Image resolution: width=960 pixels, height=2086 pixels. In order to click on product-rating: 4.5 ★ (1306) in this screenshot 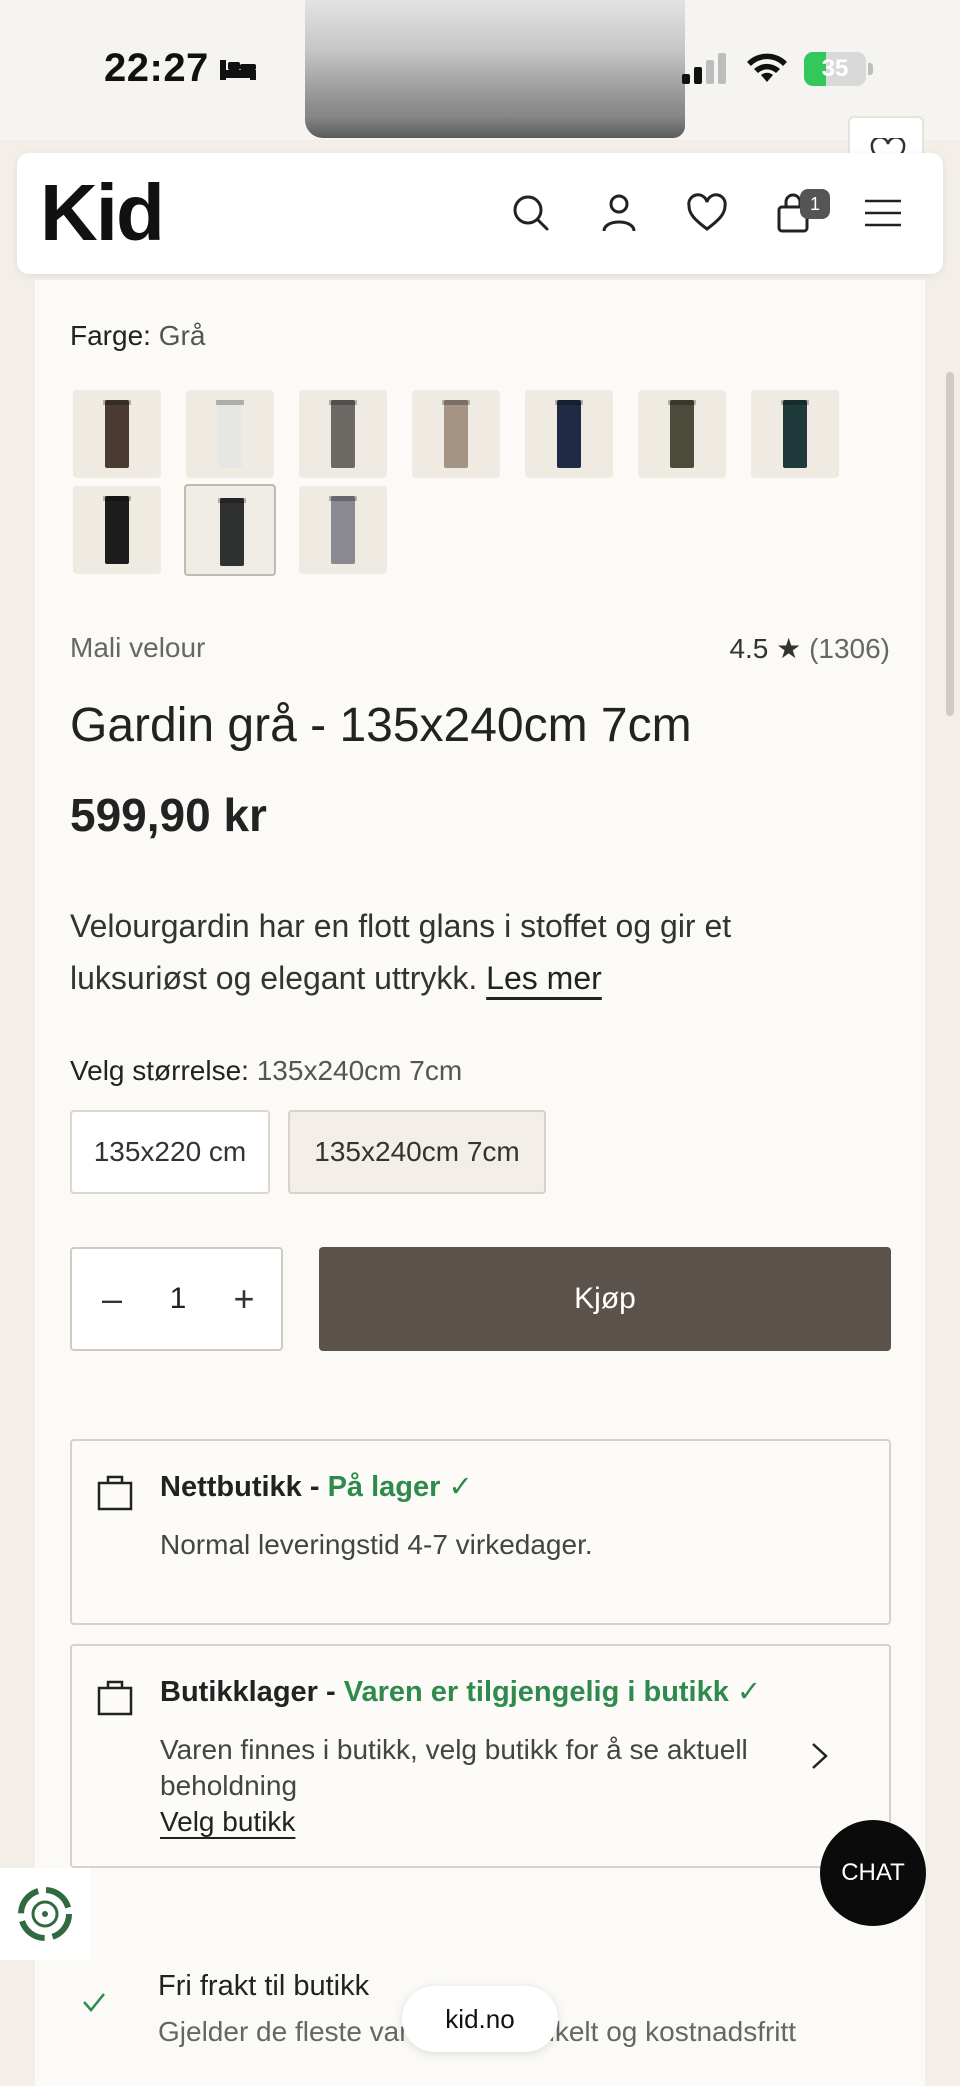, I will do `click(809, 648)`.